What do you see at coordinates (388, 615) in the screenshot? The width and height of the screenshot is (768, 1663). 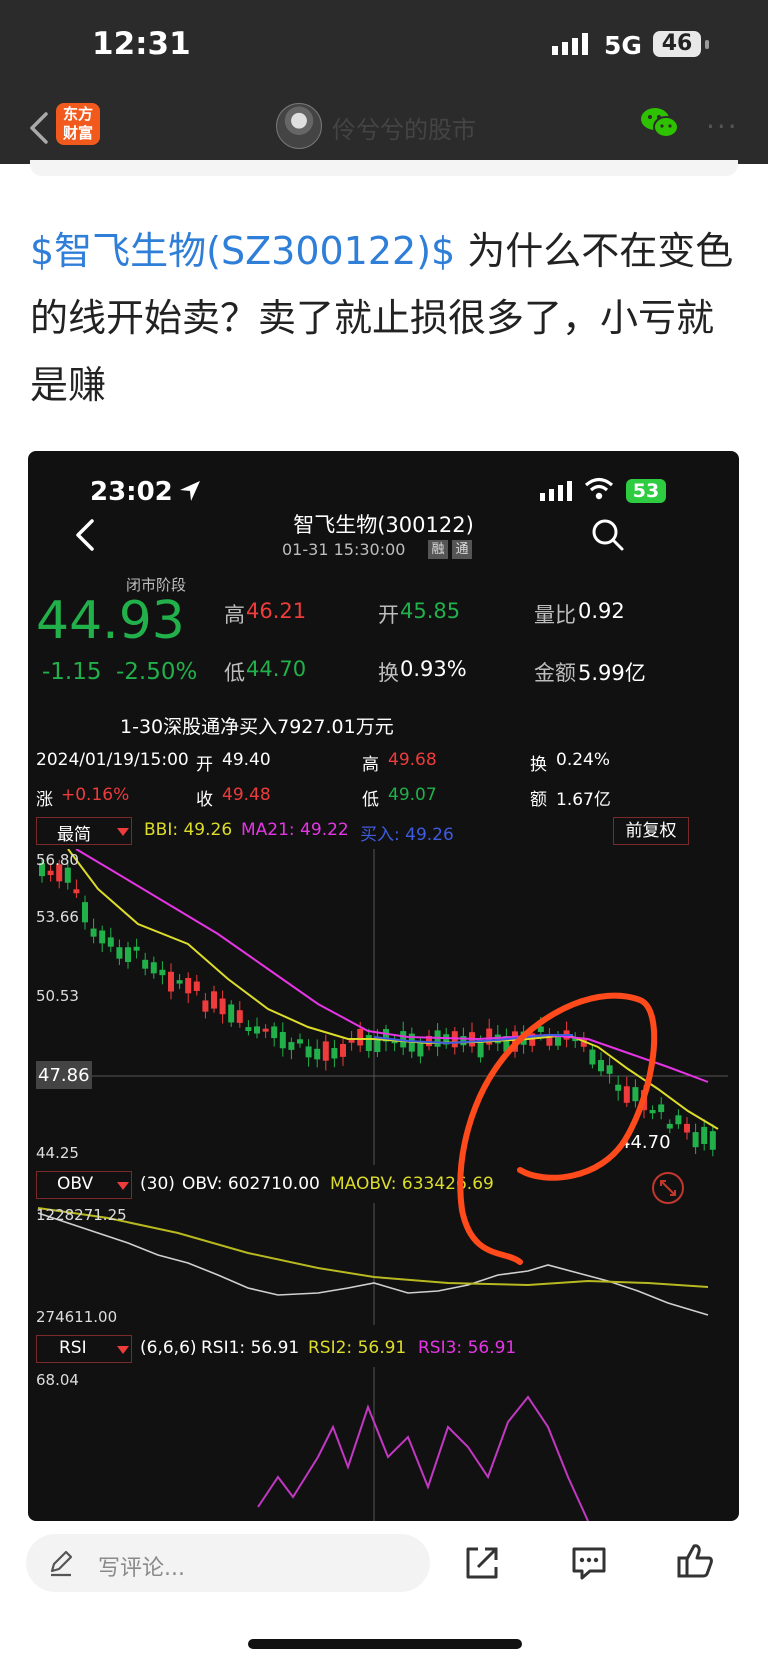 I see `open-label: 开` at bounding box center [388, 615].